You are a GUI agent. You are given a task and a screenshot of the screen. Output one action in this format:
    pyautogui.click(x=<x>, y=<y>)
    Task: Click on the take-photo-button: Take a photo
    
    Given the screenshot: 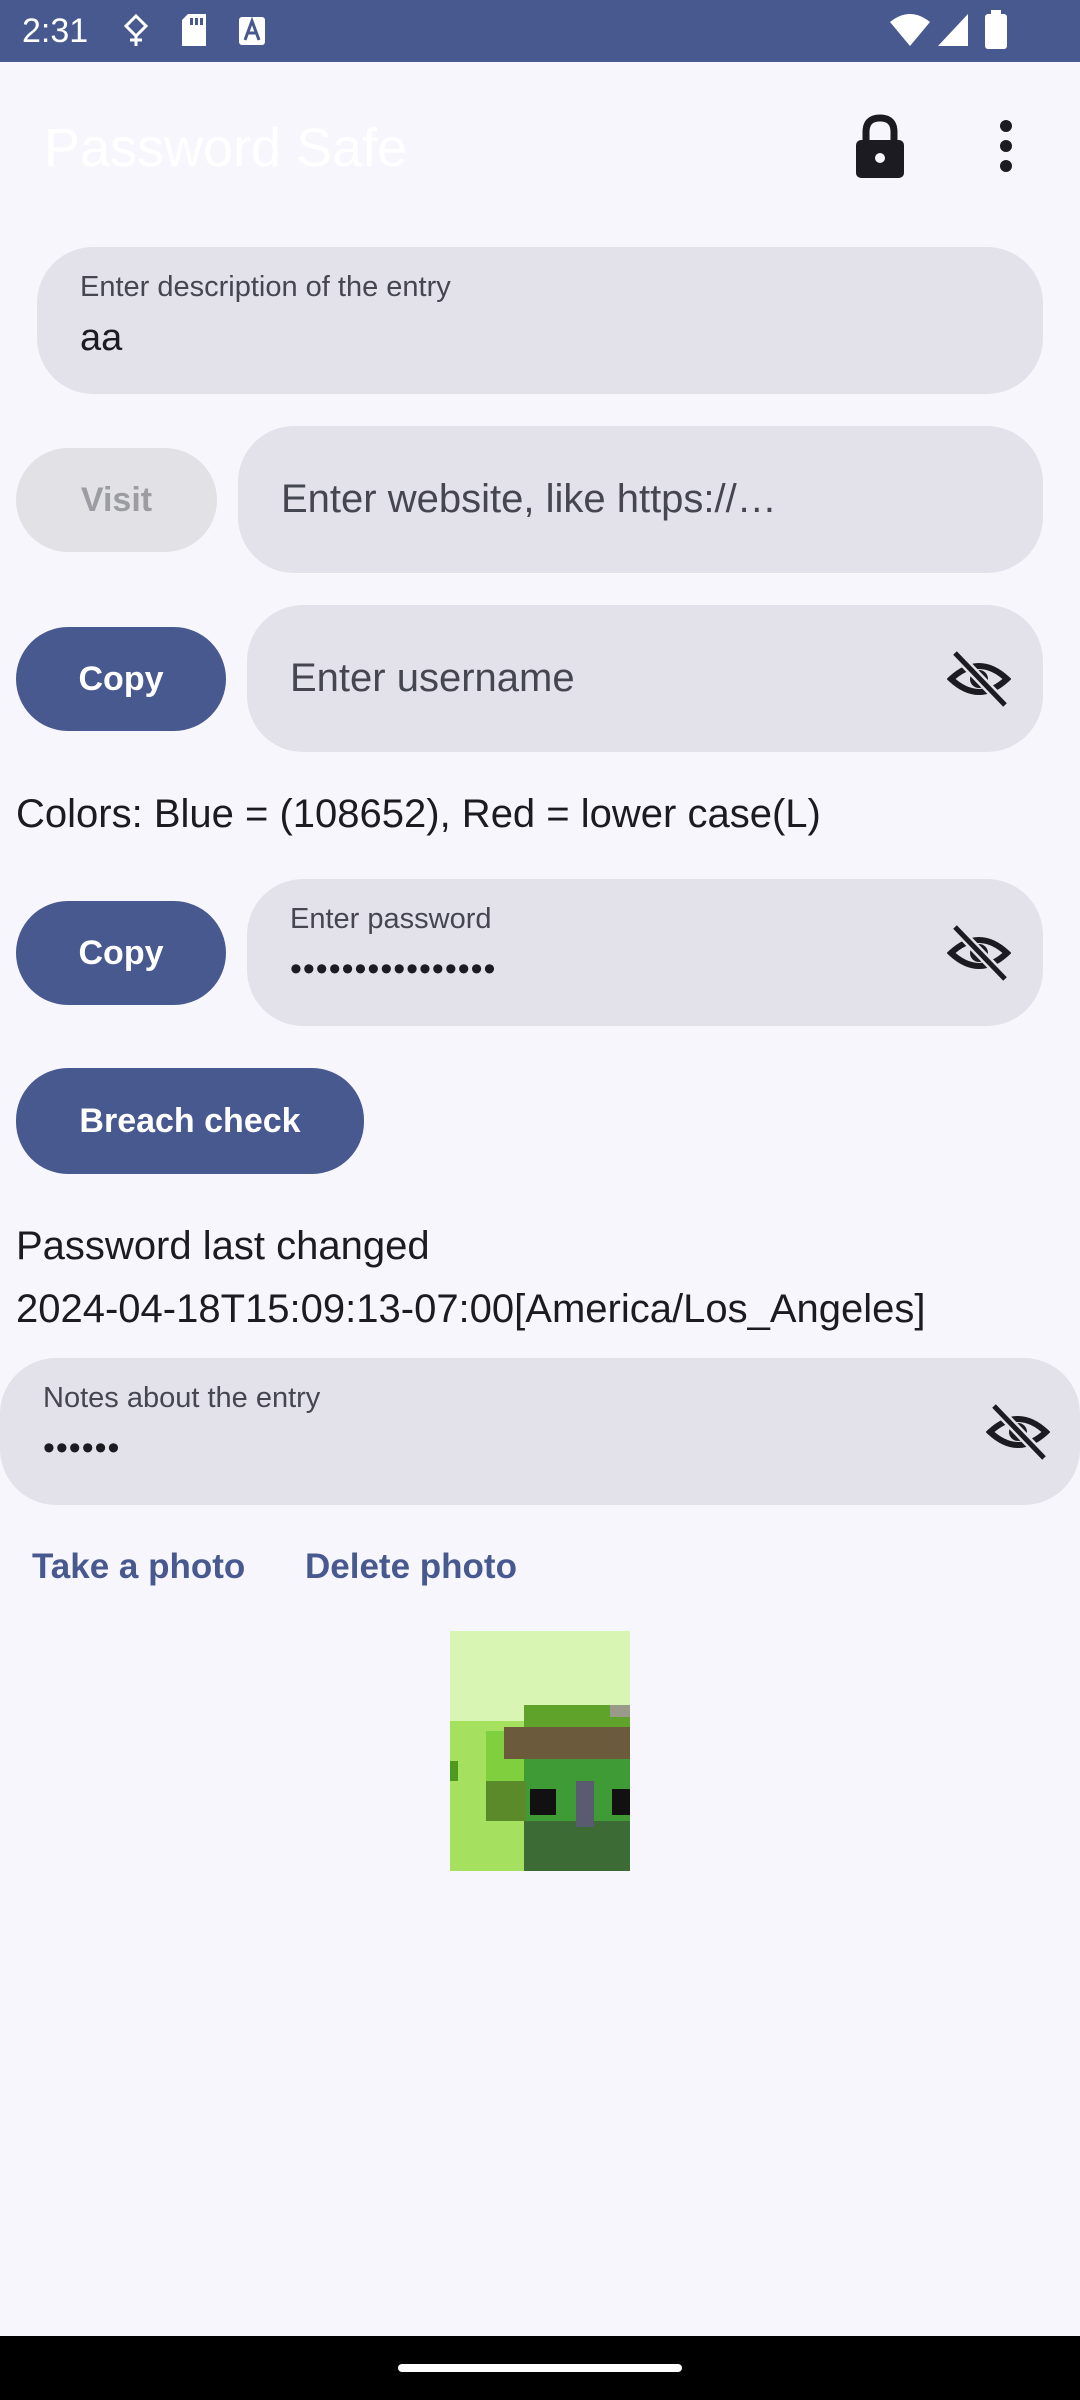 What is the action you would take?
    pyautogui.click(x=138, y=1567)
    